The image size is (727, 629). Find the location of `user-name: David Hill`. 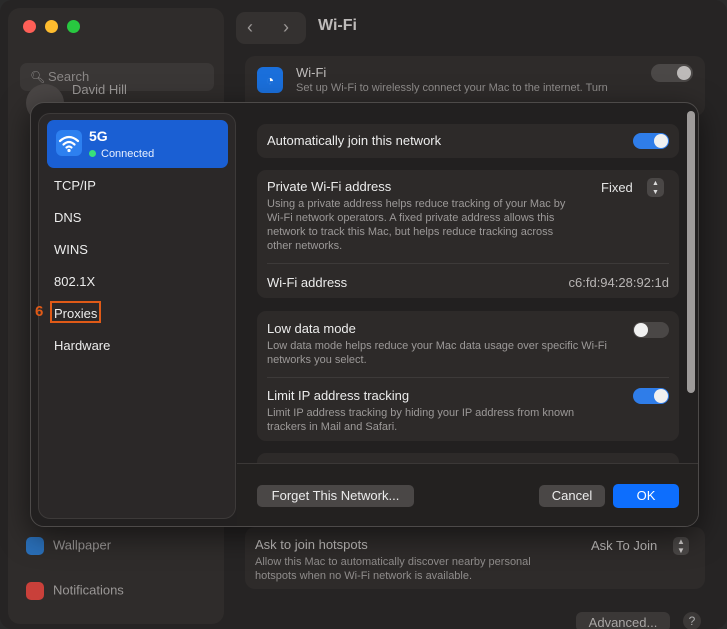

user-name: David Hill is located at coordinates (99, 89).